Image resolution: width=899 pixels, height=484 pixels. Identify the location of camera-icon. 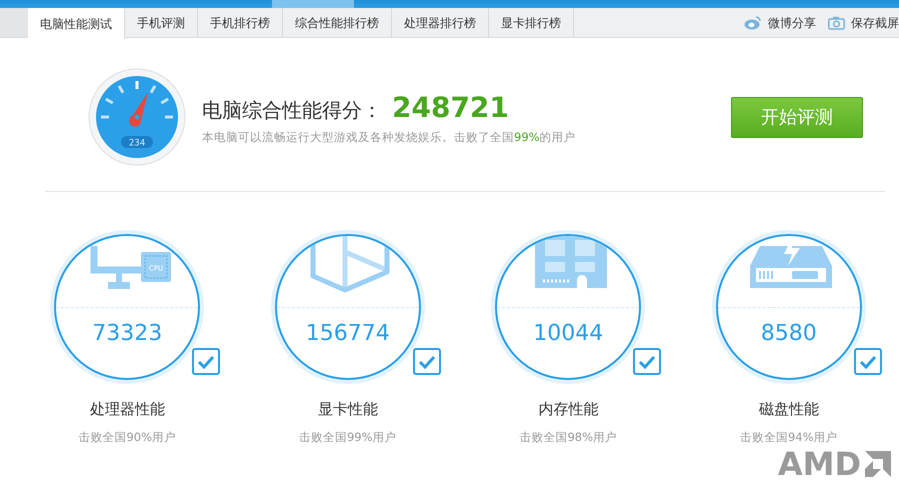
(836, 23).